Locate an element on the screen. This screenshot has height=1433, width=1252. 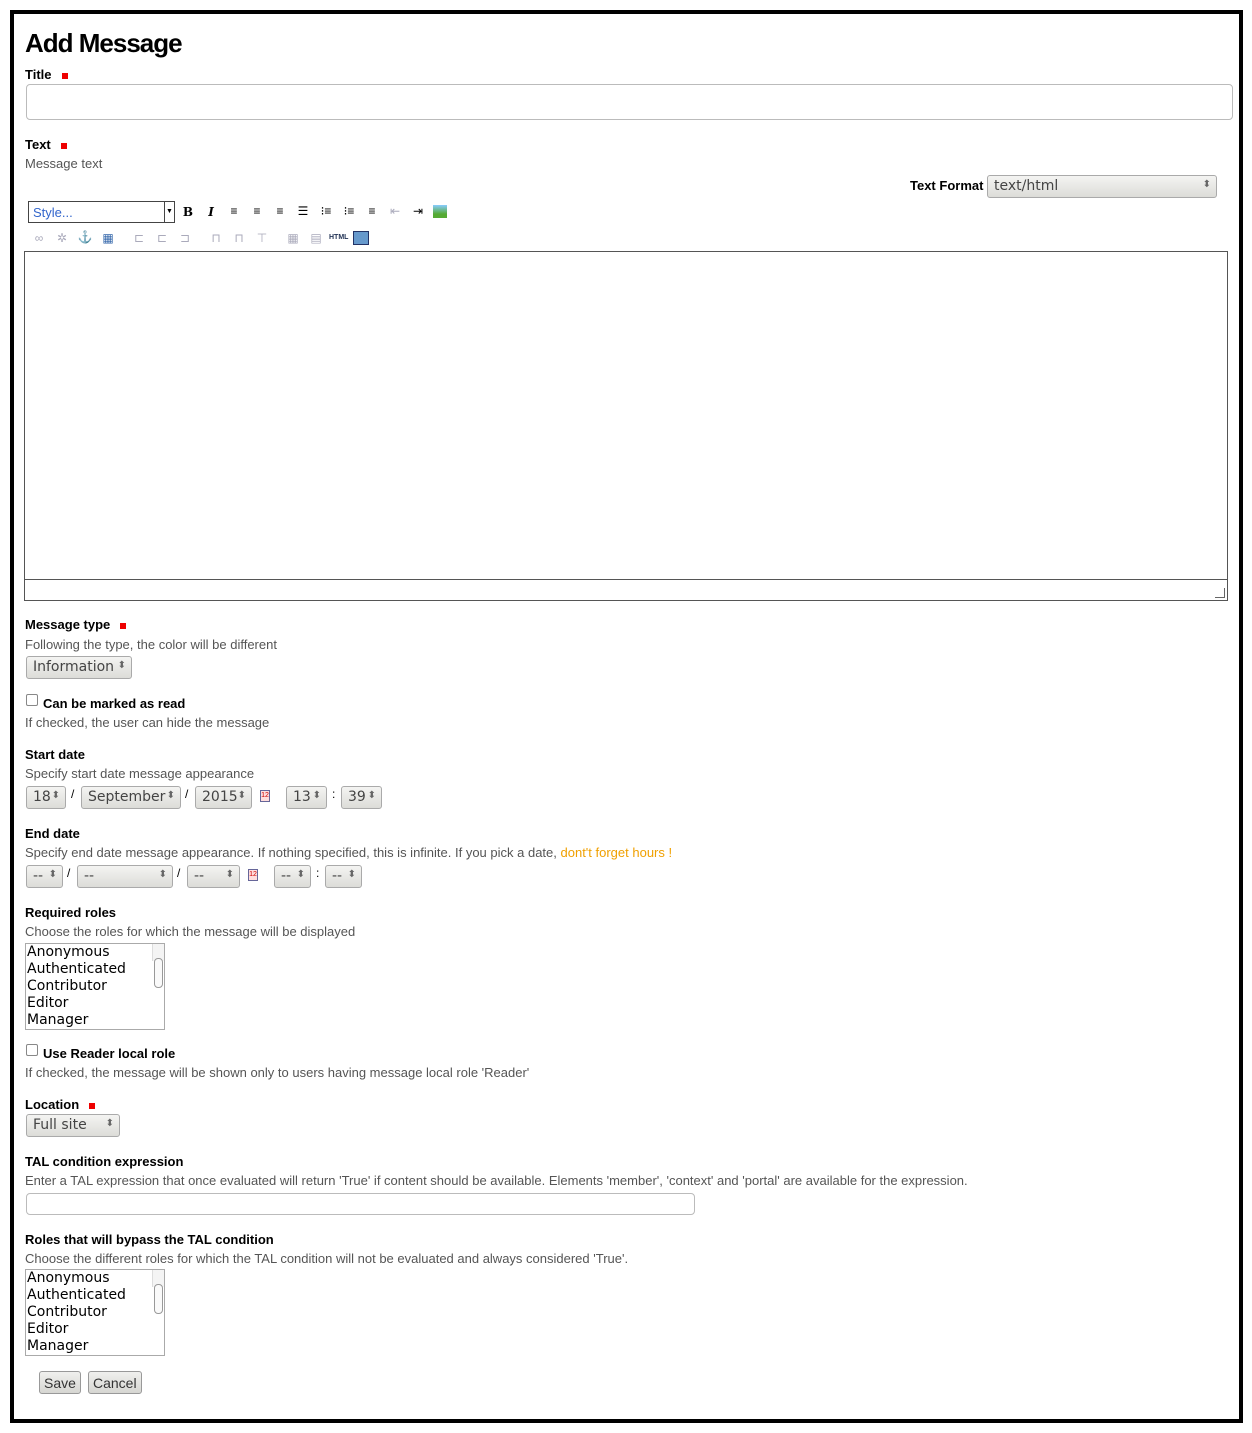
end-year-select: -- is located at coordinates (213, 876).